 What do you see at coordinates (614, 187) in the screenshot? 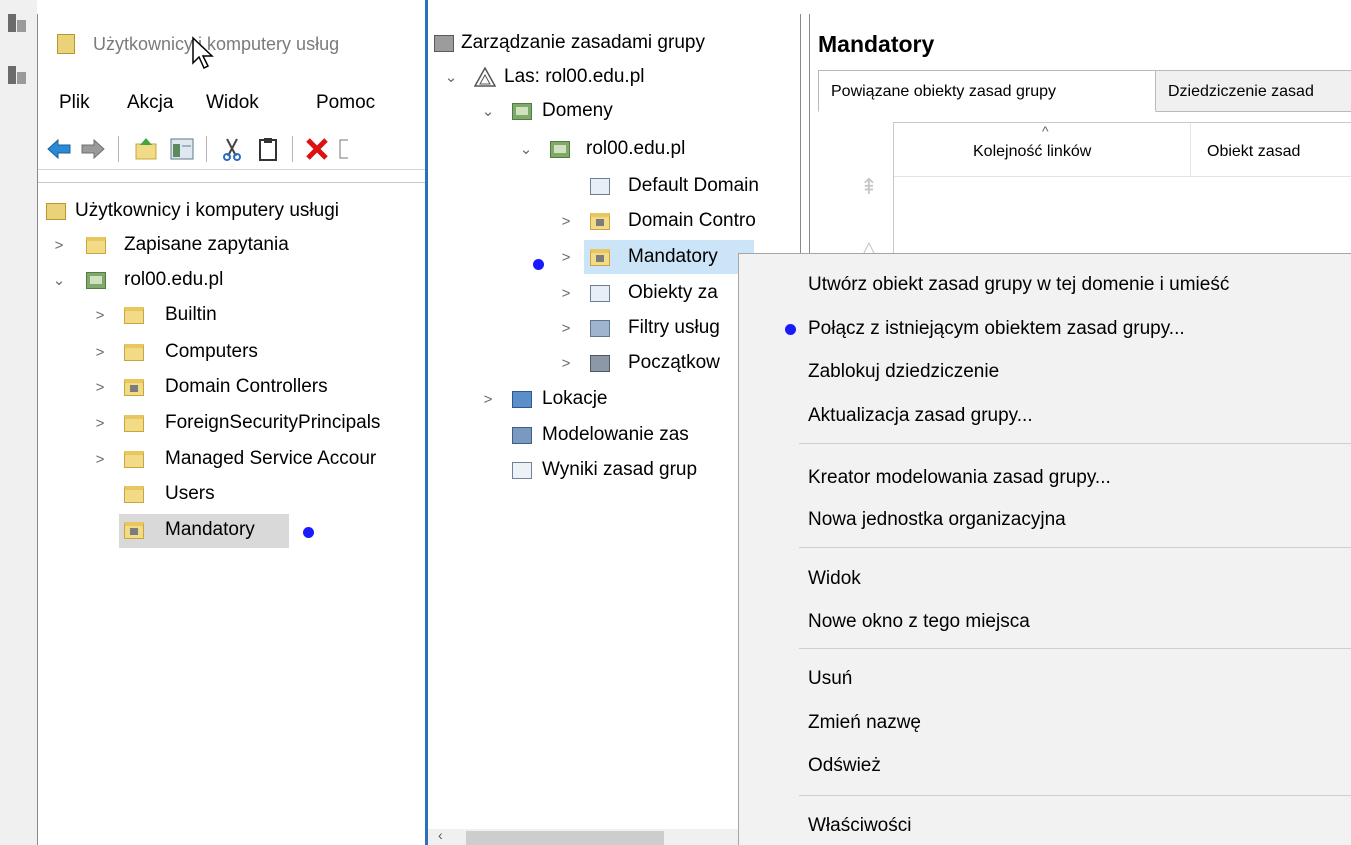
I see `tree-item-default-domain-policy: Default Domain` at bounding box center [614, 187].